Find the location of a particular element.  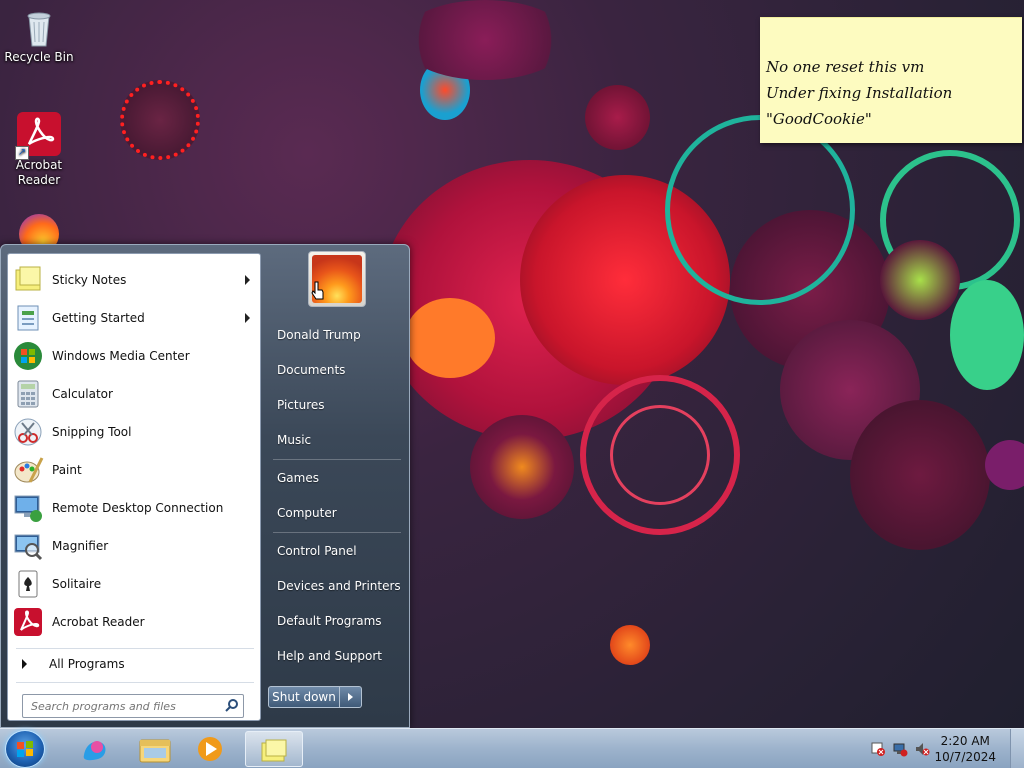

magnifier-icon is located at coordinates (28, 546).